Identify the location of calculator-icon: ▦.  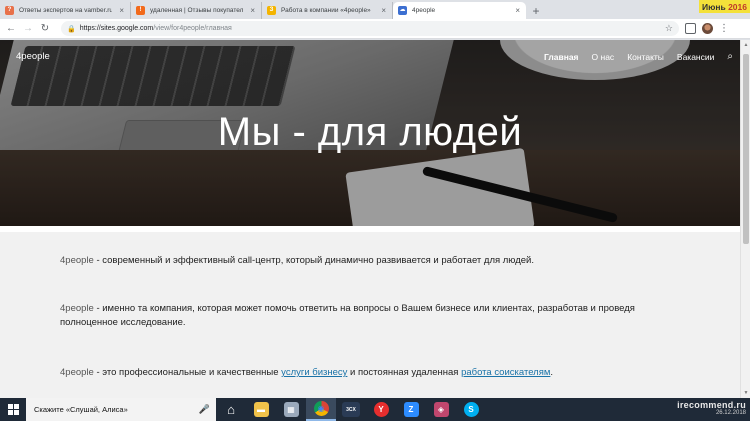
(291, 409).